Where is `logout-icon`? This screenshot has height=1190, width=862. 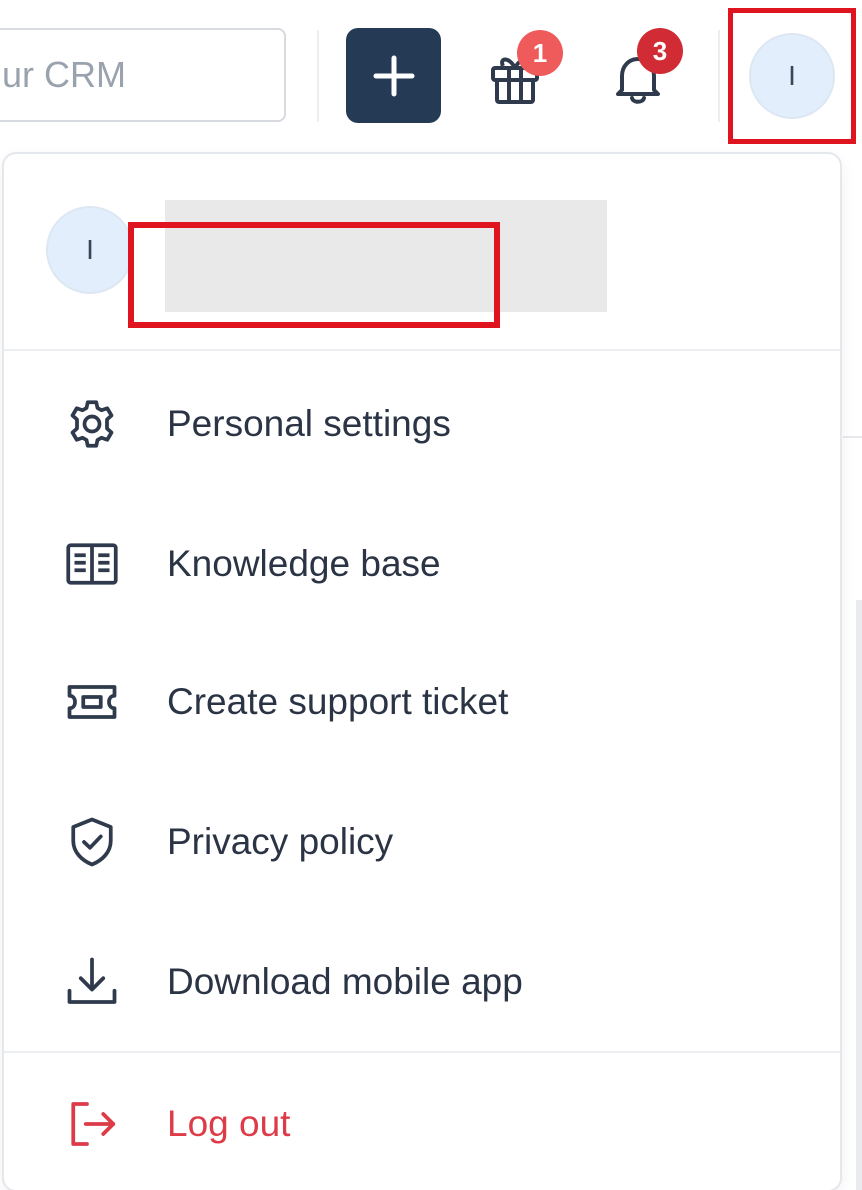 logout-icon is located at coordinates (92, 1124).